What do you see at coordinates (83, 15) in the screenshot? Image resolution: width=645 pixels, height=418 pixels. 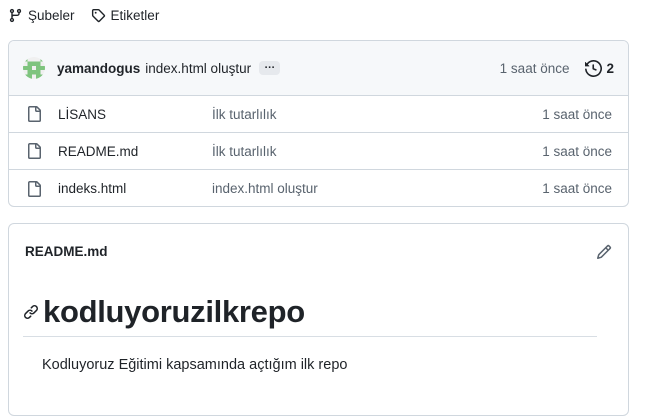 I see `repo-nav: Şubeler Etiketler` at bounding box center [83, 15].